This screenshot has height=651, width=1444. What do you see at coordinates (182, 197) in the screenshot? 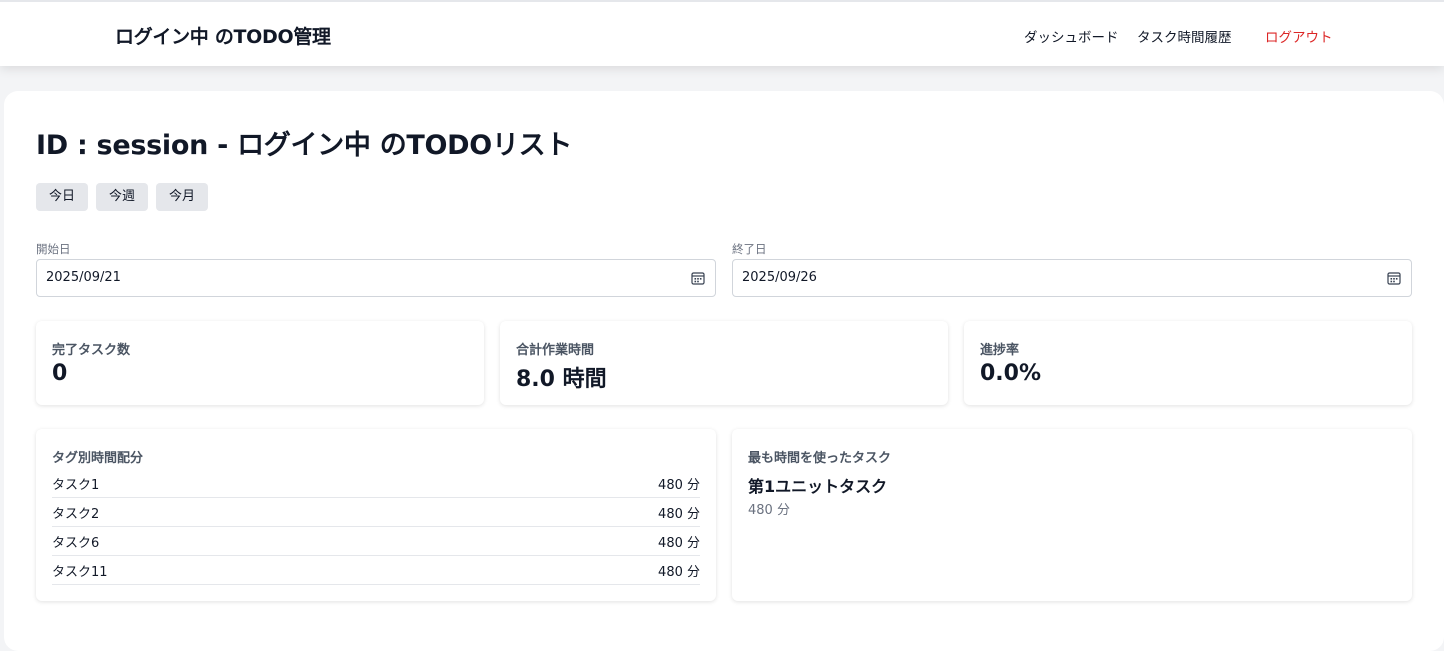
I see `this-month-button: 今月` at bounding box center [182, 197].